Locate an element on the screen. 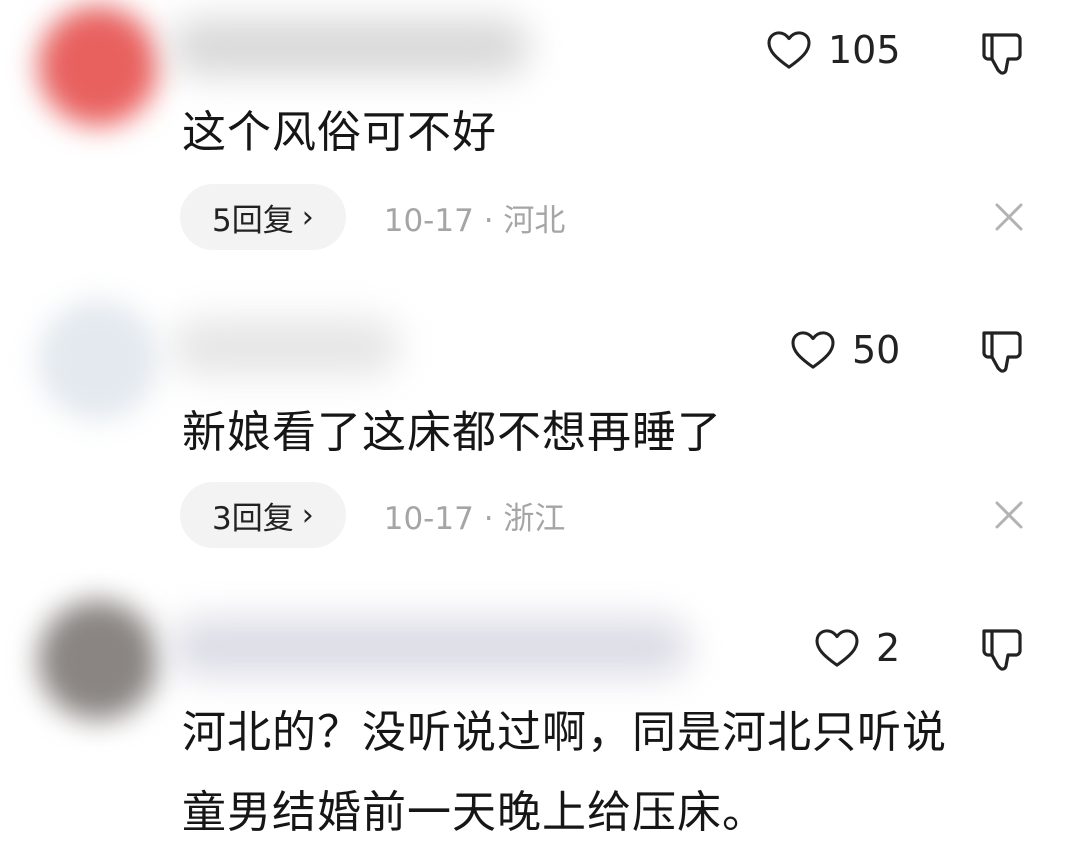 Image resolution: width=1080 pixels, height=860 pixels. like-count: 2 is located at coordinates (888, 648).